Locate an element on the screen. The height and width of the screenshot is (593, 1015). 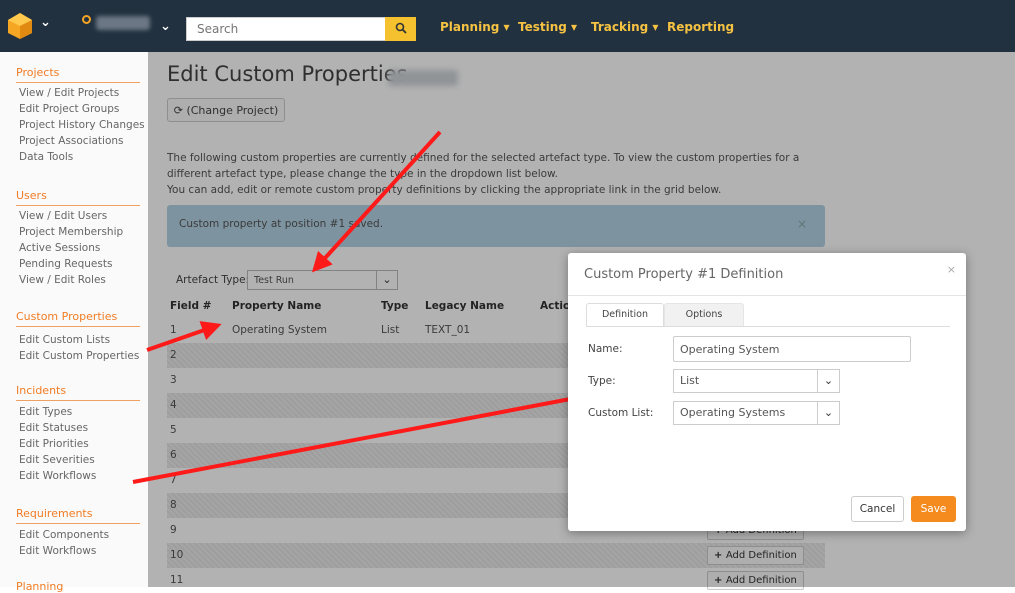
search-input is located at coordinates (286, 29).